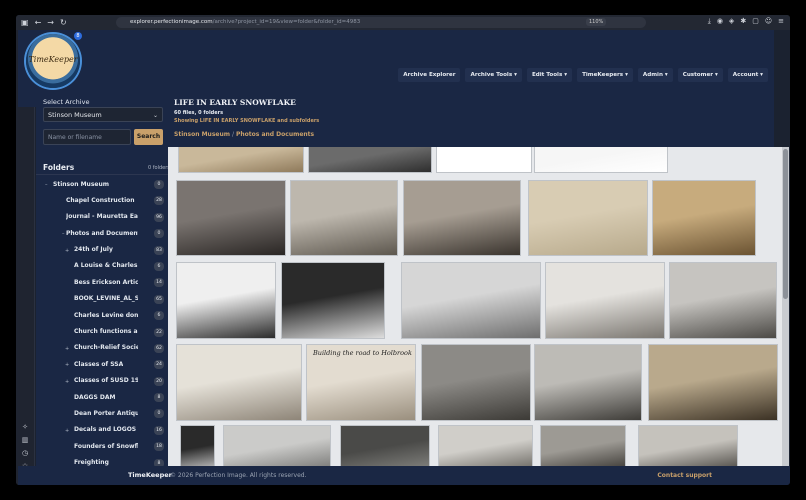 The width and height of the screenshot is (806, 500). I want to click on folder-count-badge: 20, so click(159, 381).